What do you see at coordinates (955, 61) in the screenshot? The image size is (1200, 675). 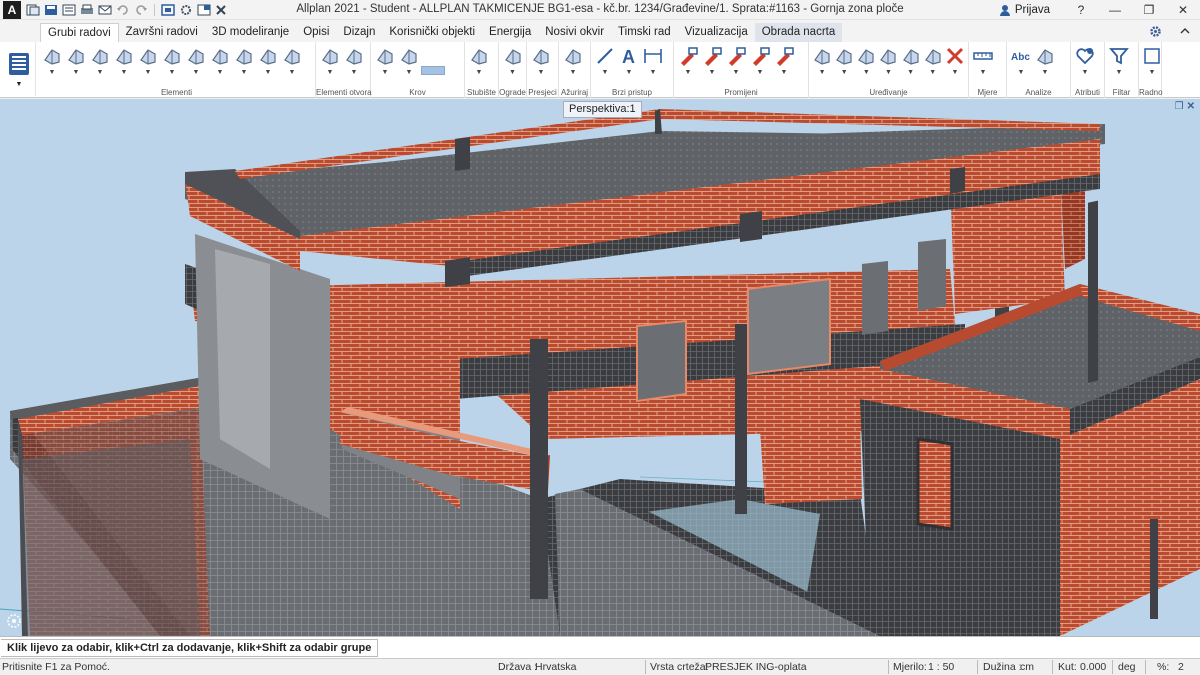 I see `delete-icon: ▼` at bounding box center [955, 61].